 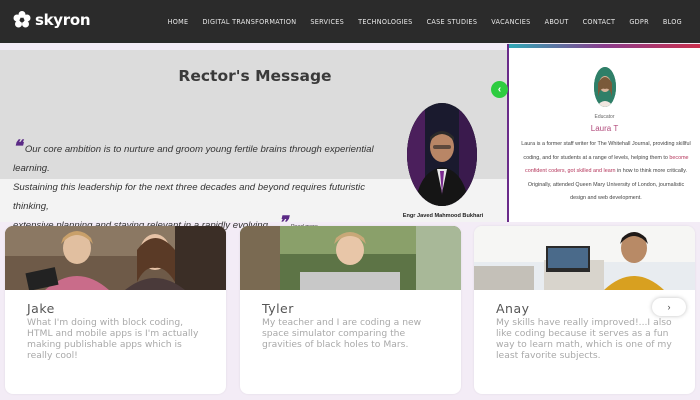 I want to click on logo-flower-icon, so click(x=22, y=19).